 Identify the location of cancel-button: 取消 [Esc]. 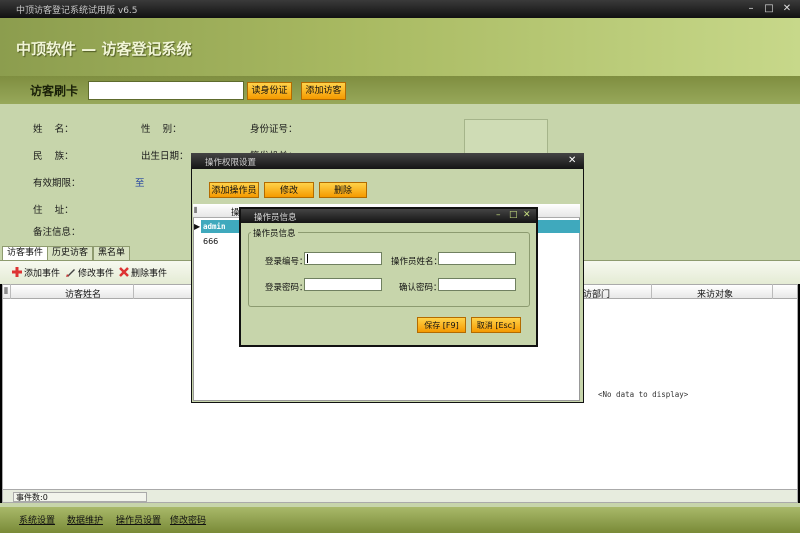
(496, 325).